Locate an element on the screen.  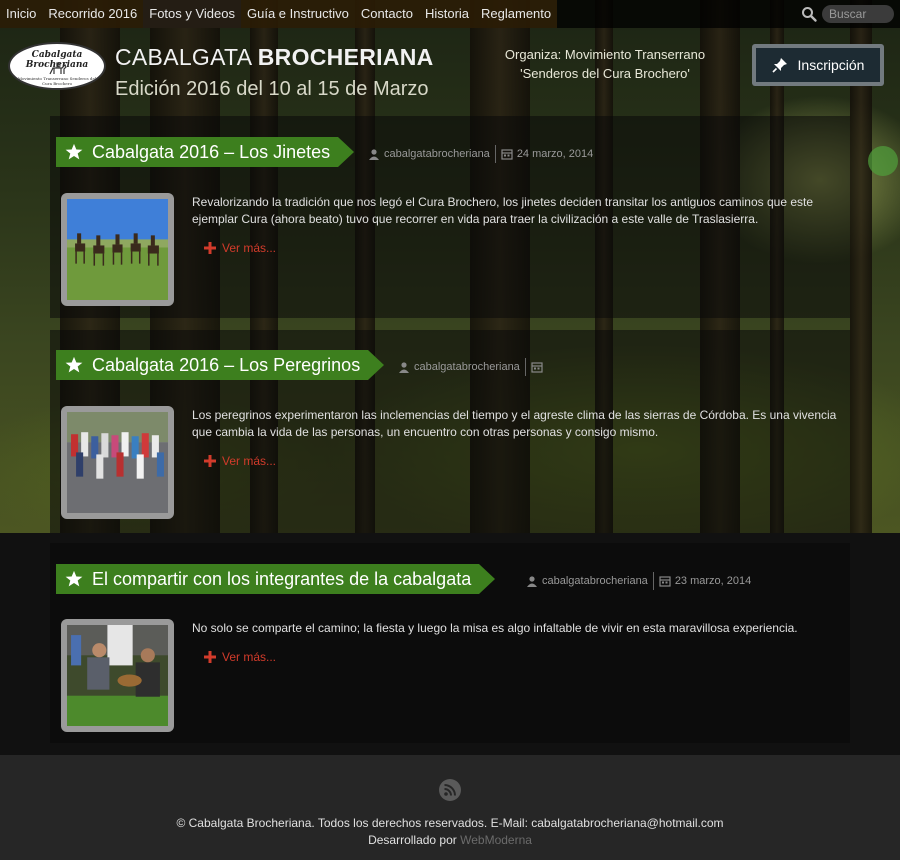
inscripcion-label: Inscripción is located at coordinates (831, 65).